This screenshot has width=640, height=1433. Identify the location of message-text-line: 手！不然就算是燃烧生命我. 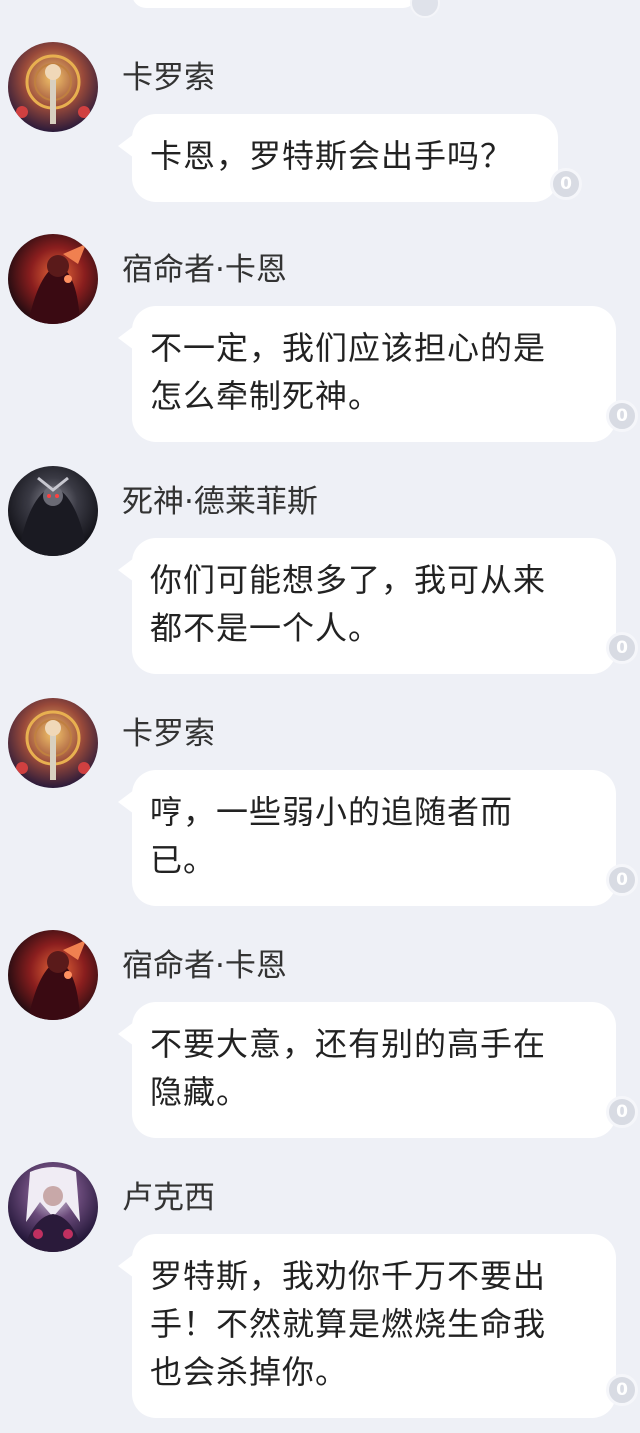
(348, 1324).